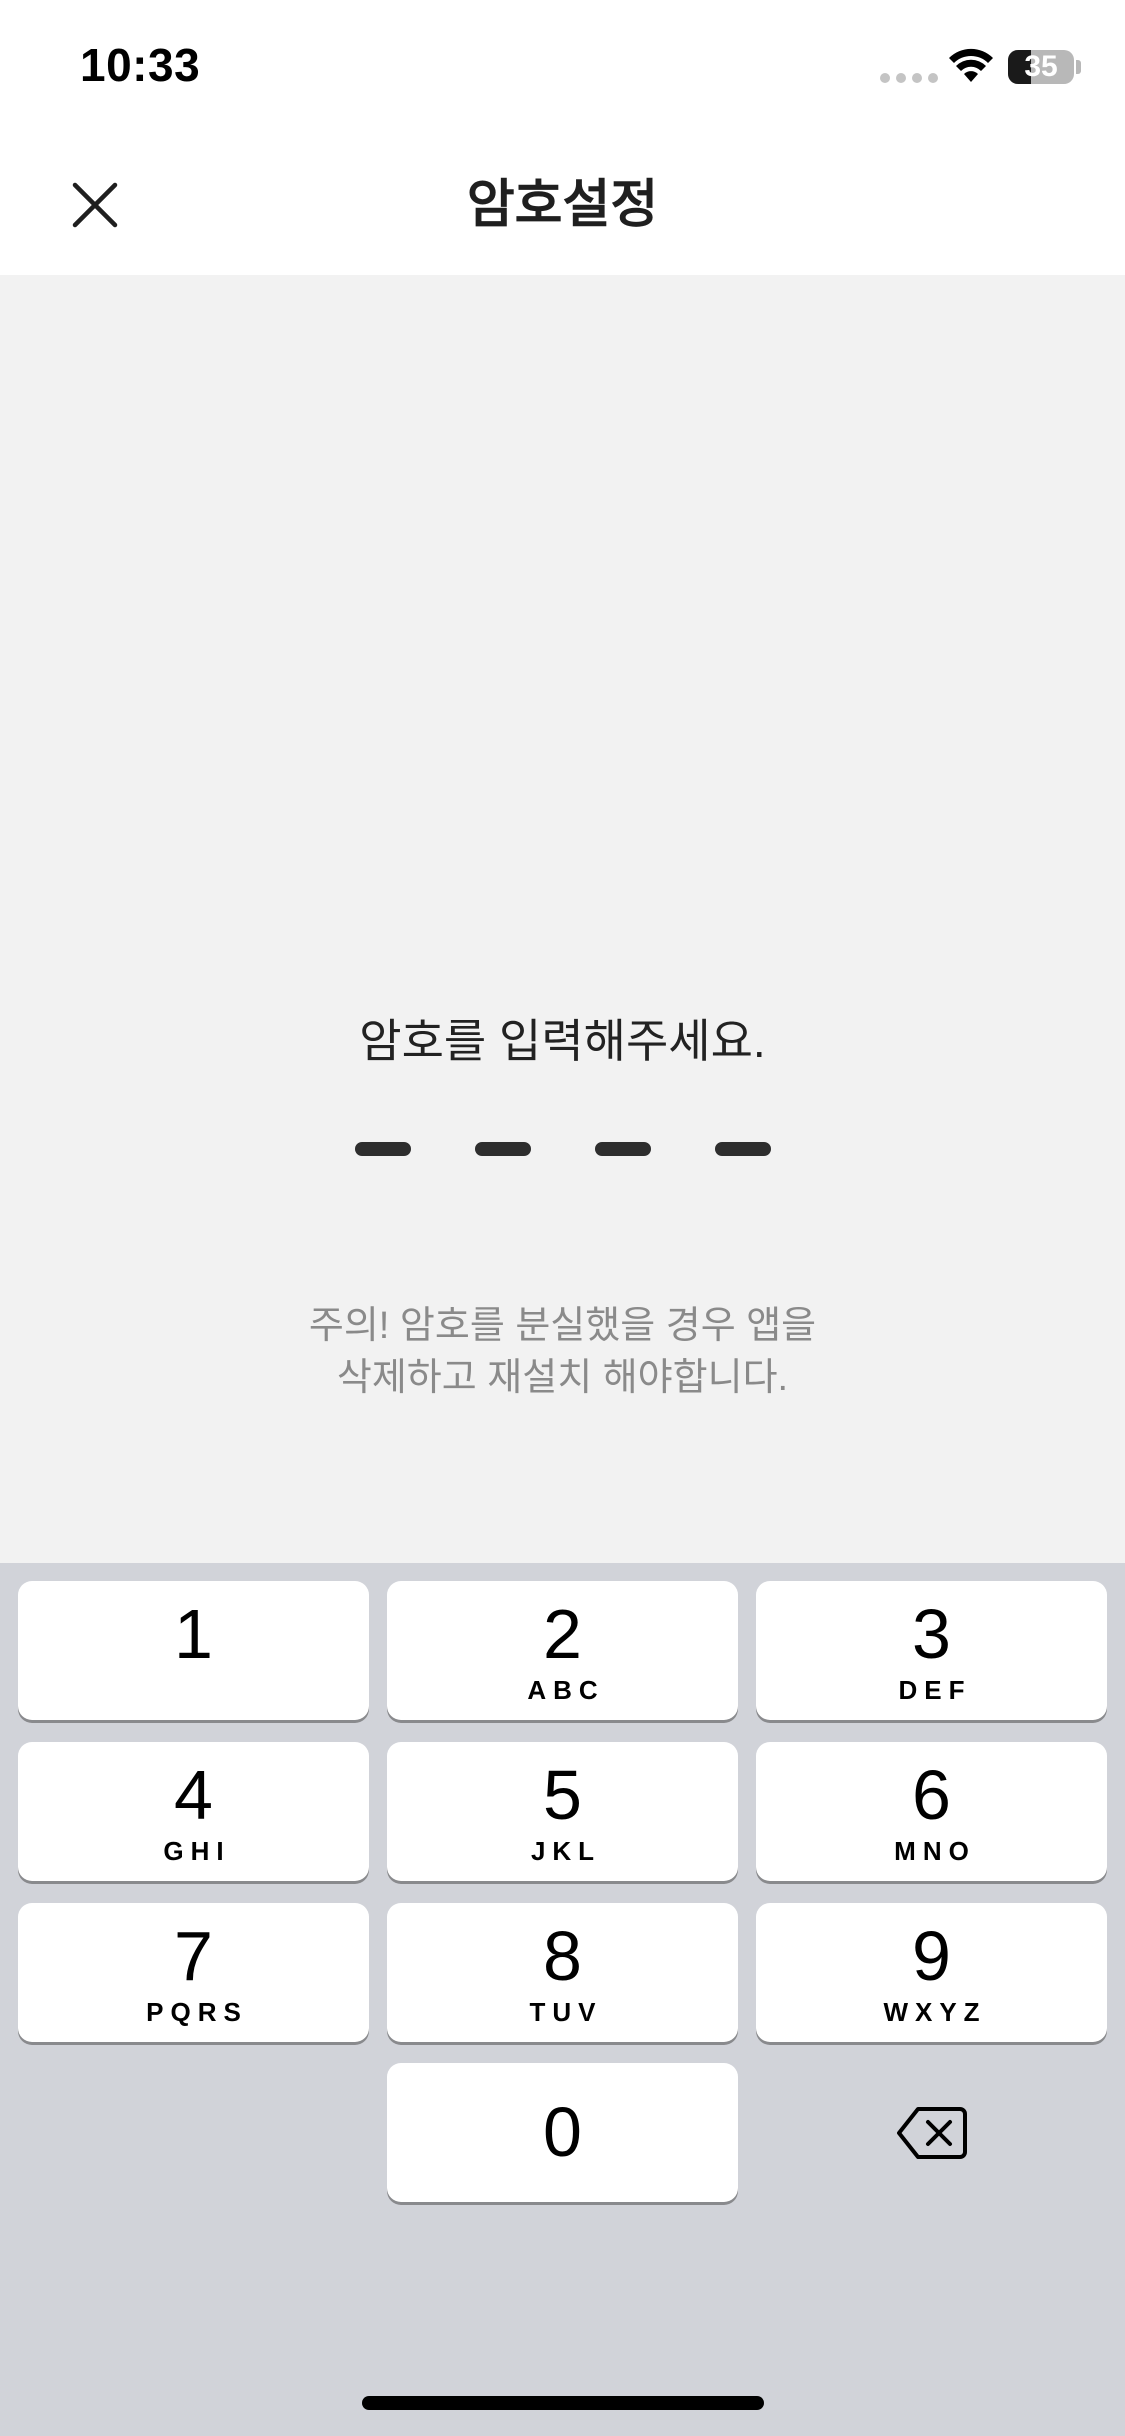  Describe the element at coordinates (562, 1795) in the screenshot. I see `key-digit: 5` at that location.